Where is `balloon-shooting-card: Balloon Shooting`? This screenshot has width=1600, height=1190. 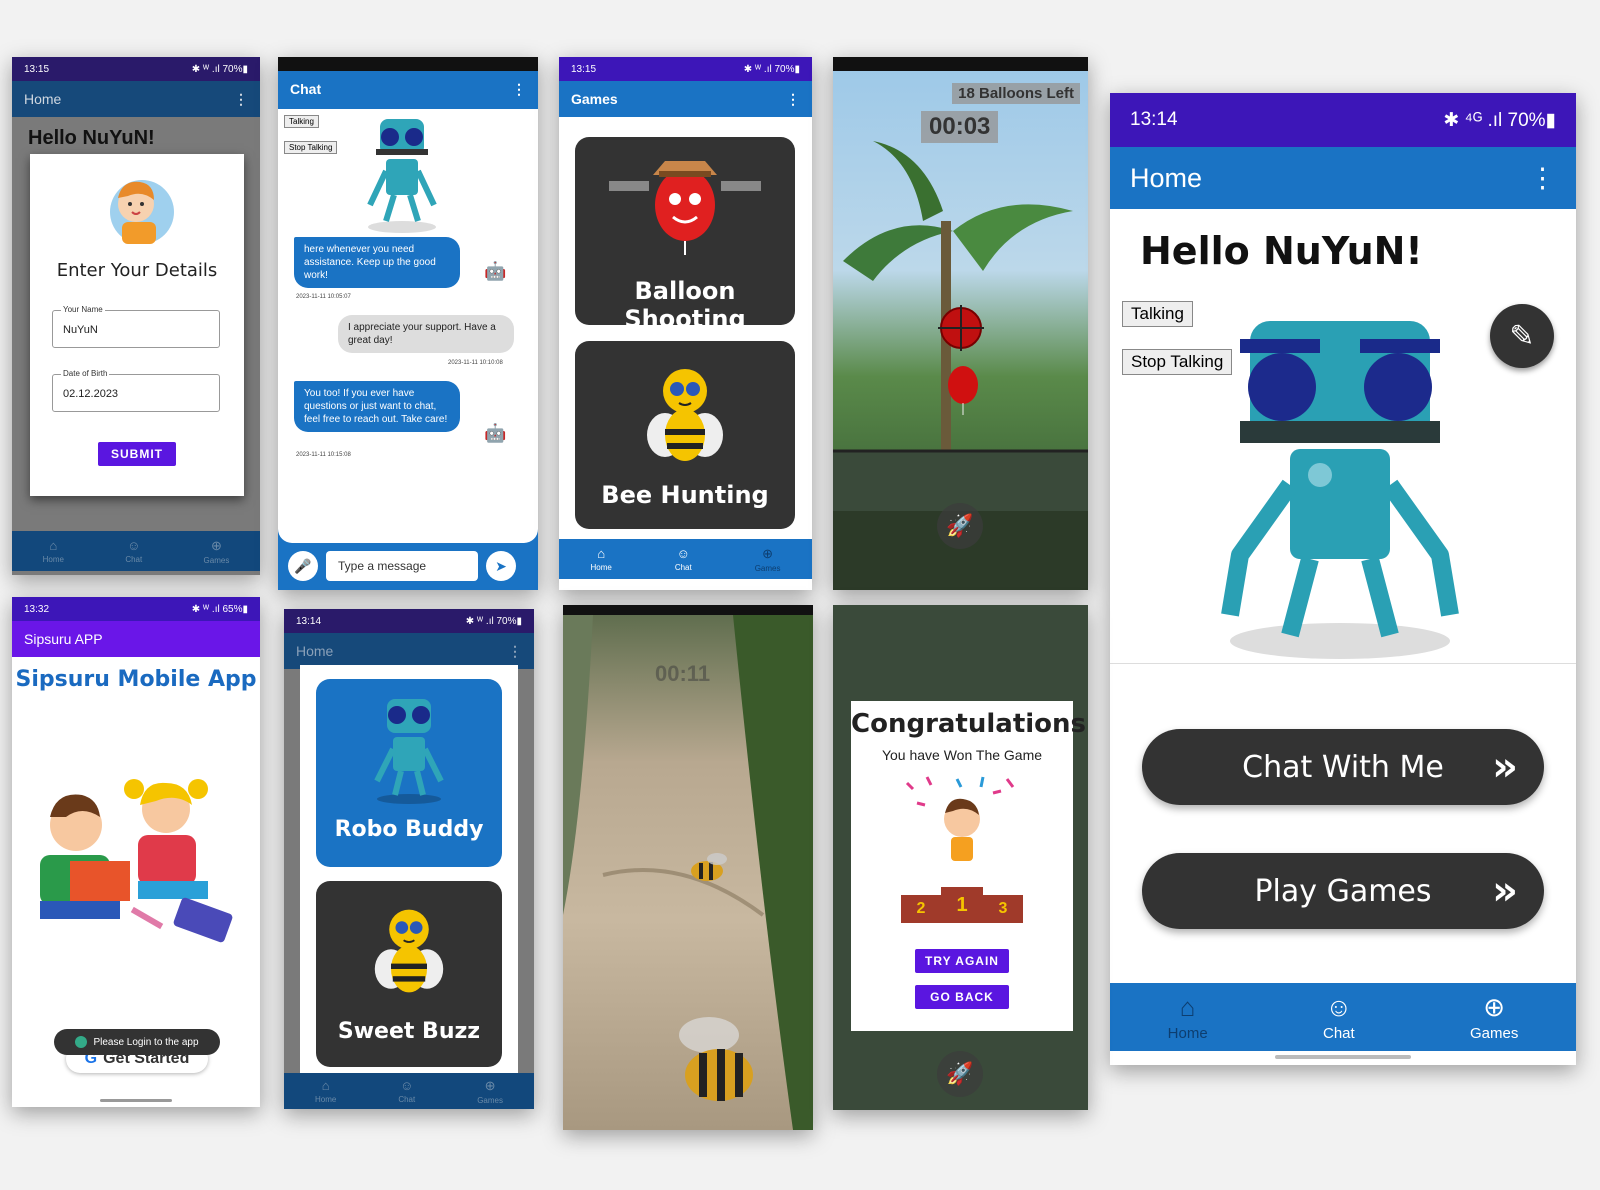
balloon-shooting-card: Balloon Shooting is located at coordinates (685, 235).